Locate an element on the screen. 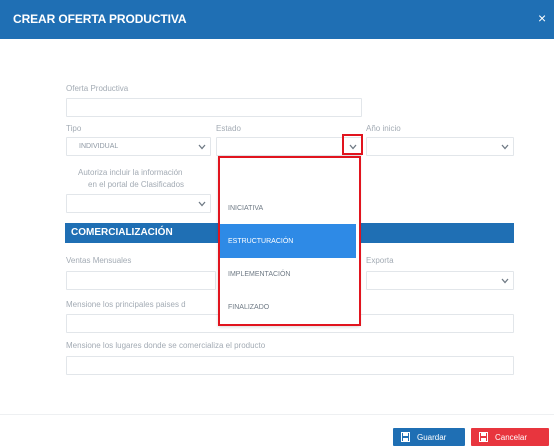 This screenshot has width=554, height=448. exporta-label: Exporta is located at coordinates (380, 260).